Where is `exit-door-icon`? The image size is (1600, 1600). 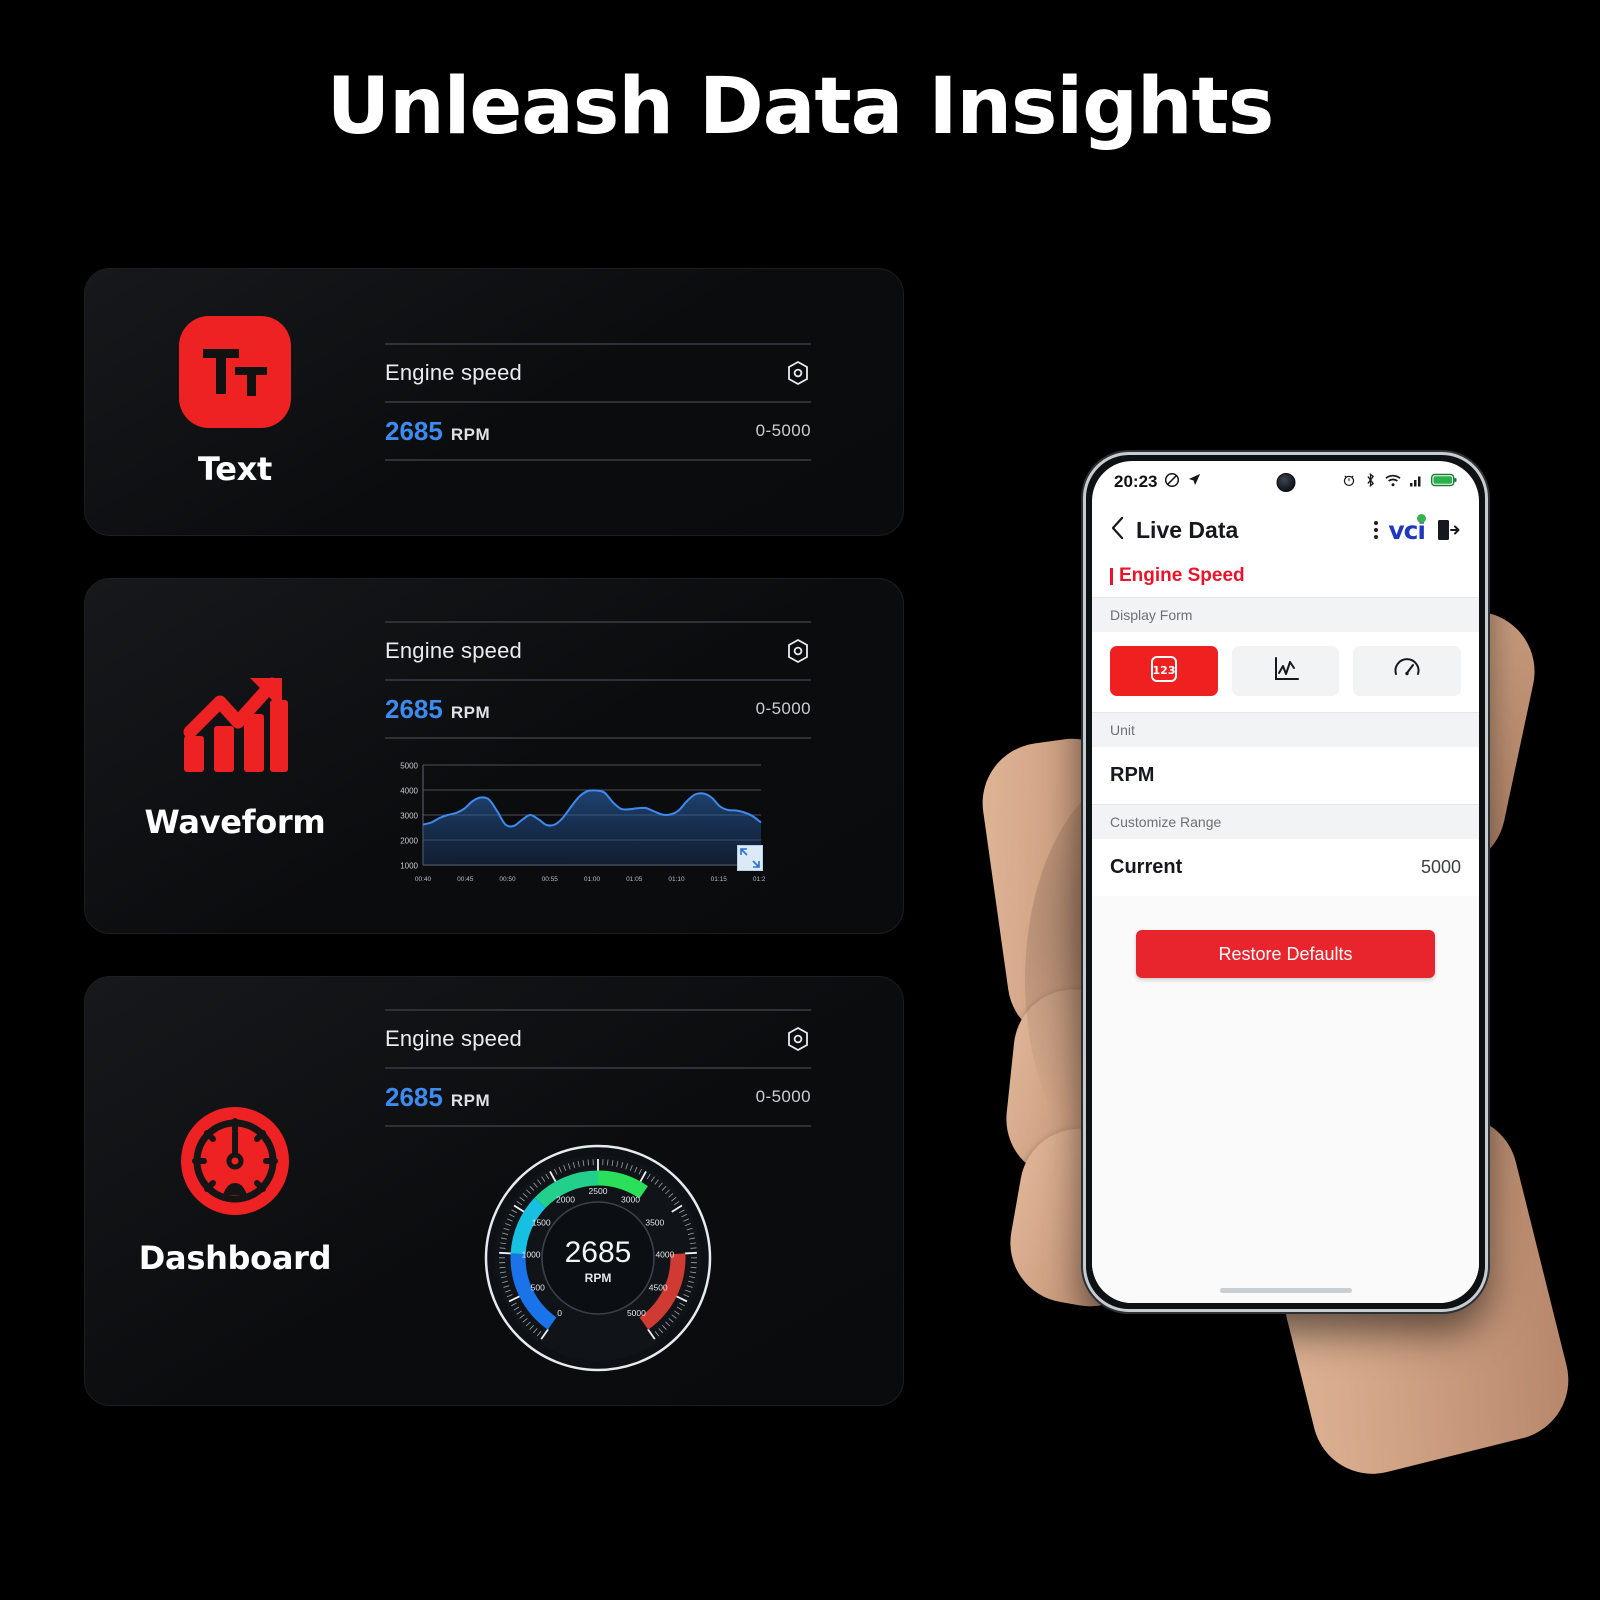 exit-door-icon is located at coordinates (1448, 530).